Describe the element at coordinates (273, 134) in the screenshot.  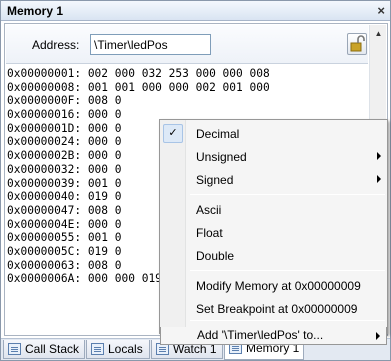
I see `menu-item-decimal: ✓ Decimal` at that location.